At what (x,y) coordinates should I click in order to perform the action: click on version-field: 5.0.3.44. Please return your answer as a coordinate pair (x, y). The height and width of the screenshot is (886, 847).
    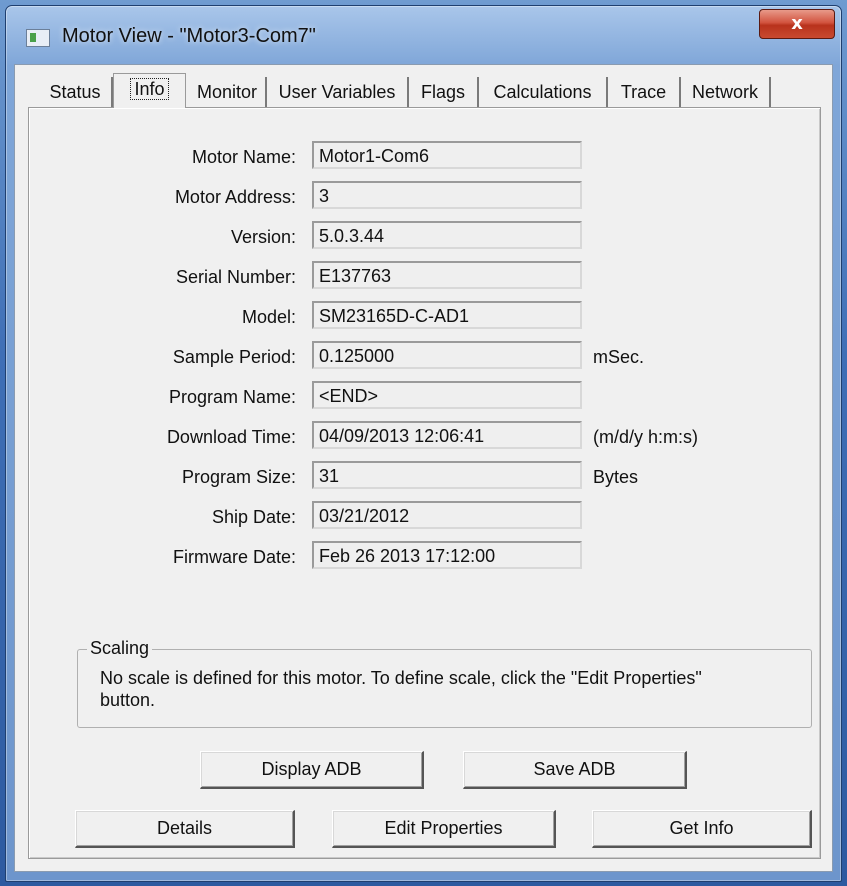
    Looking at the image, I should click on (447, 235).